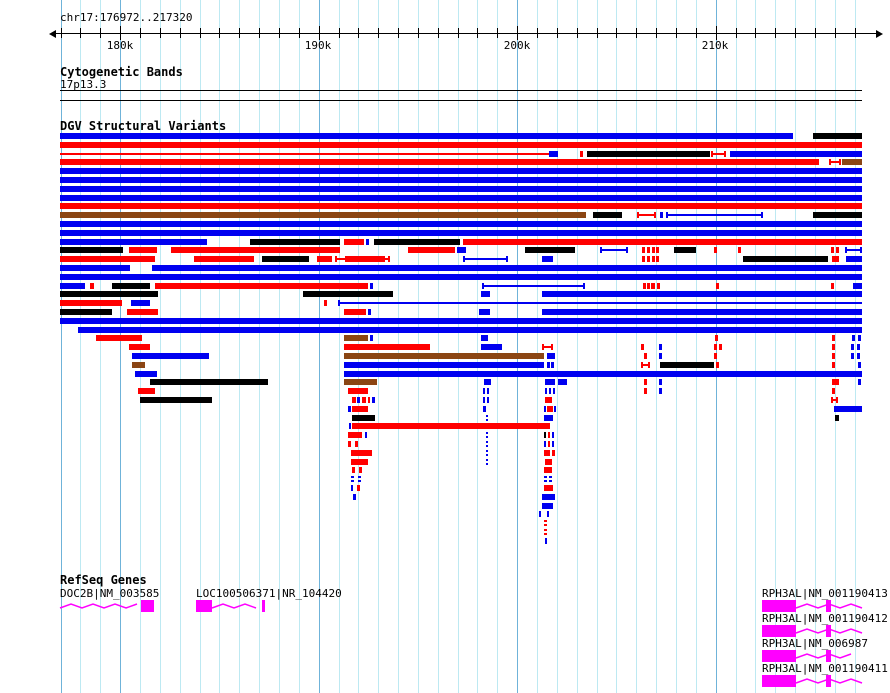  I want to click on gene-label: RPH3AL|NM_001190411, so click(825, 669).